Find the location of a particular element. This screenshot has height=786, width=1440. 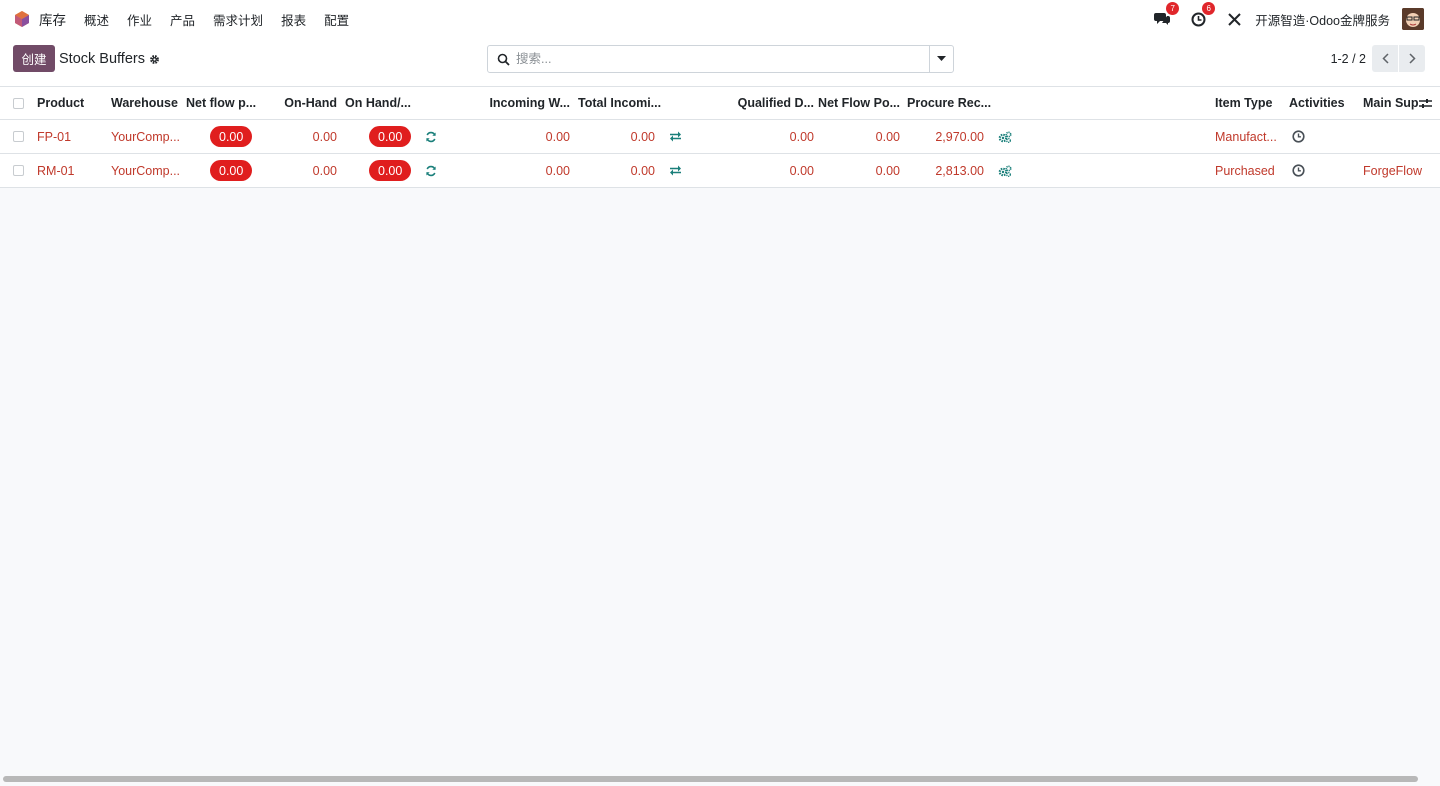

cell-product: RM-01 is located at coordinates (72, 170).